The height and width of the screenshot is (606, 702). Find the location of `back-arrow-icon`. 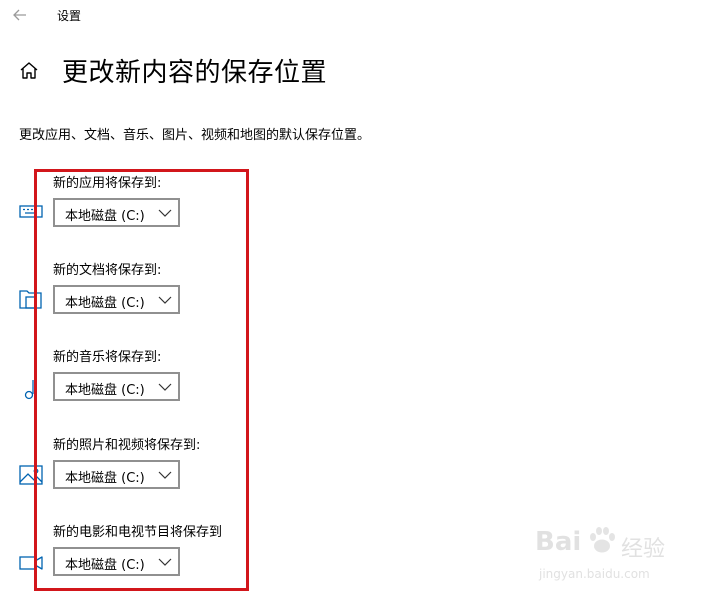

back-arrow-icon is located at coordinates (19, 15).